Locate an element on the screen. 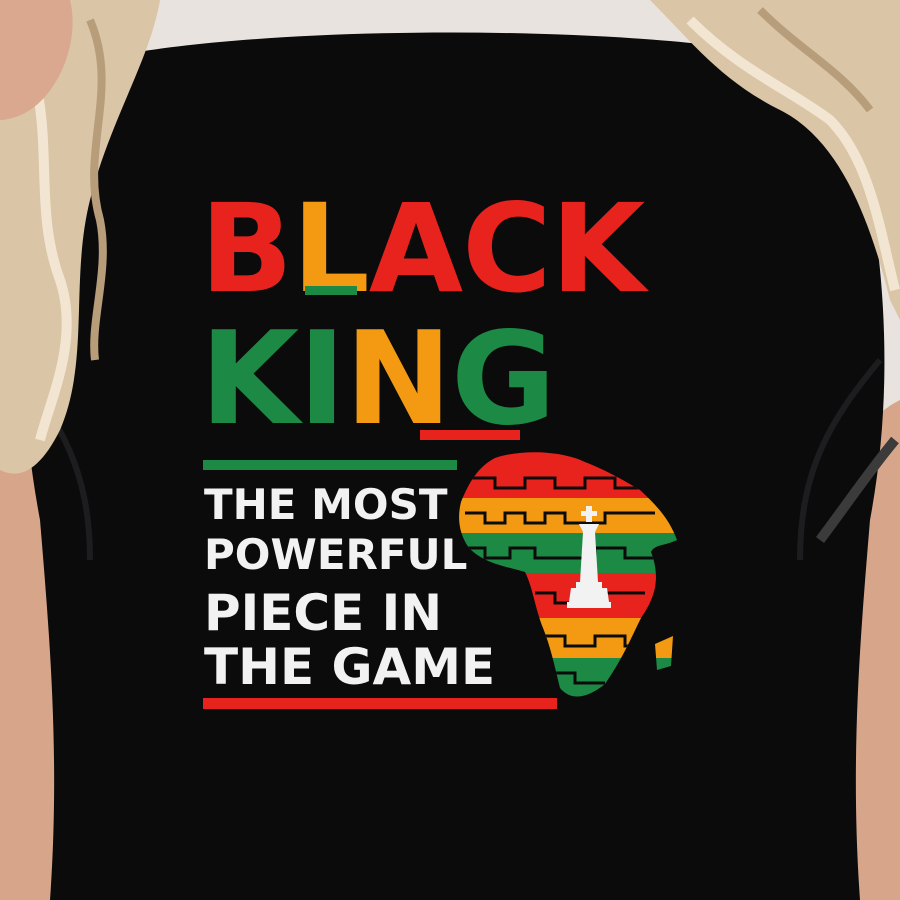  africa-map-icon is located at coordinates (568, 574).